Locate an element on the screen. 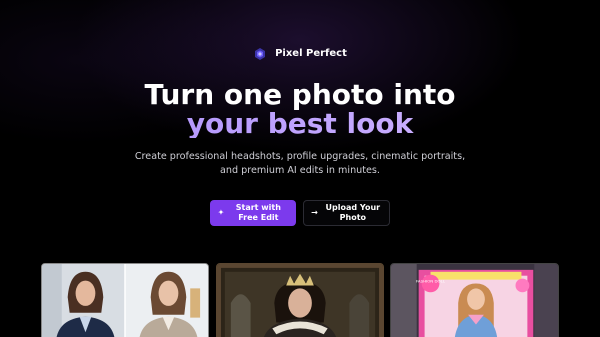  gallery-card-fashion-doll: FASHION DOLL is located at coordinates (474, 300).